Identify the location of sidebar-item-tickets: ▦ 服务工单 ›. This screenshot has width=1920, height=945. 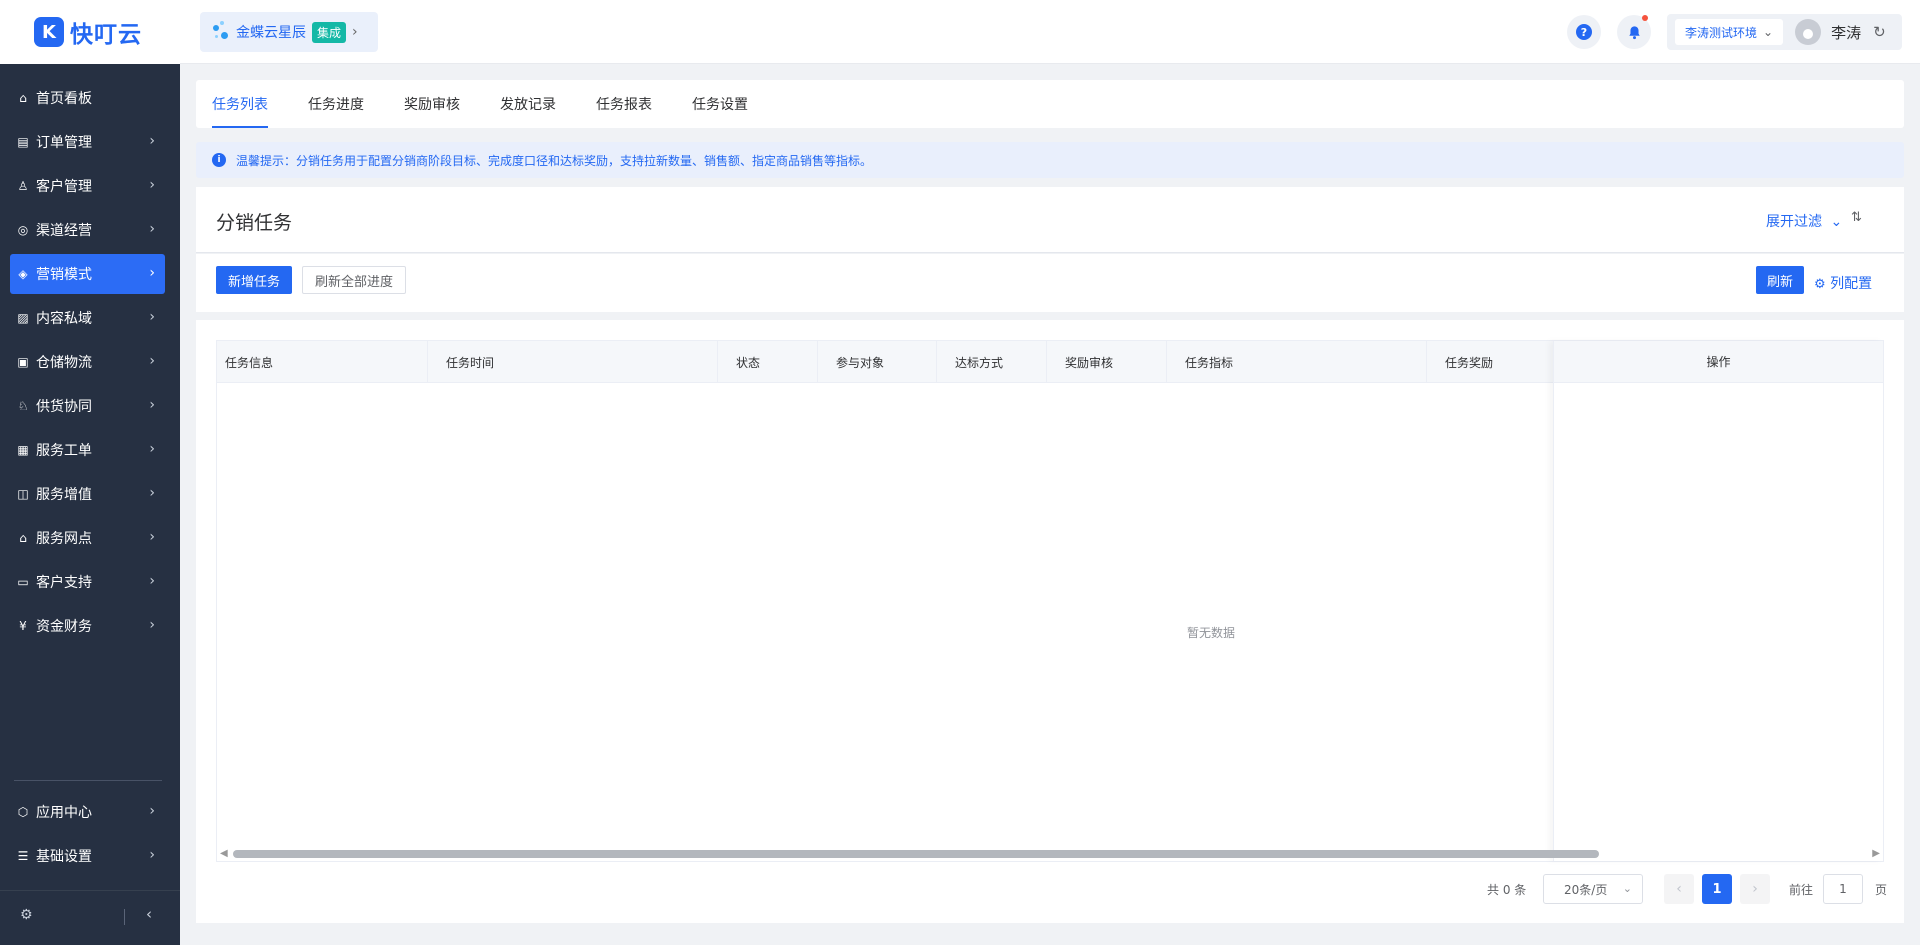
(87, 450).